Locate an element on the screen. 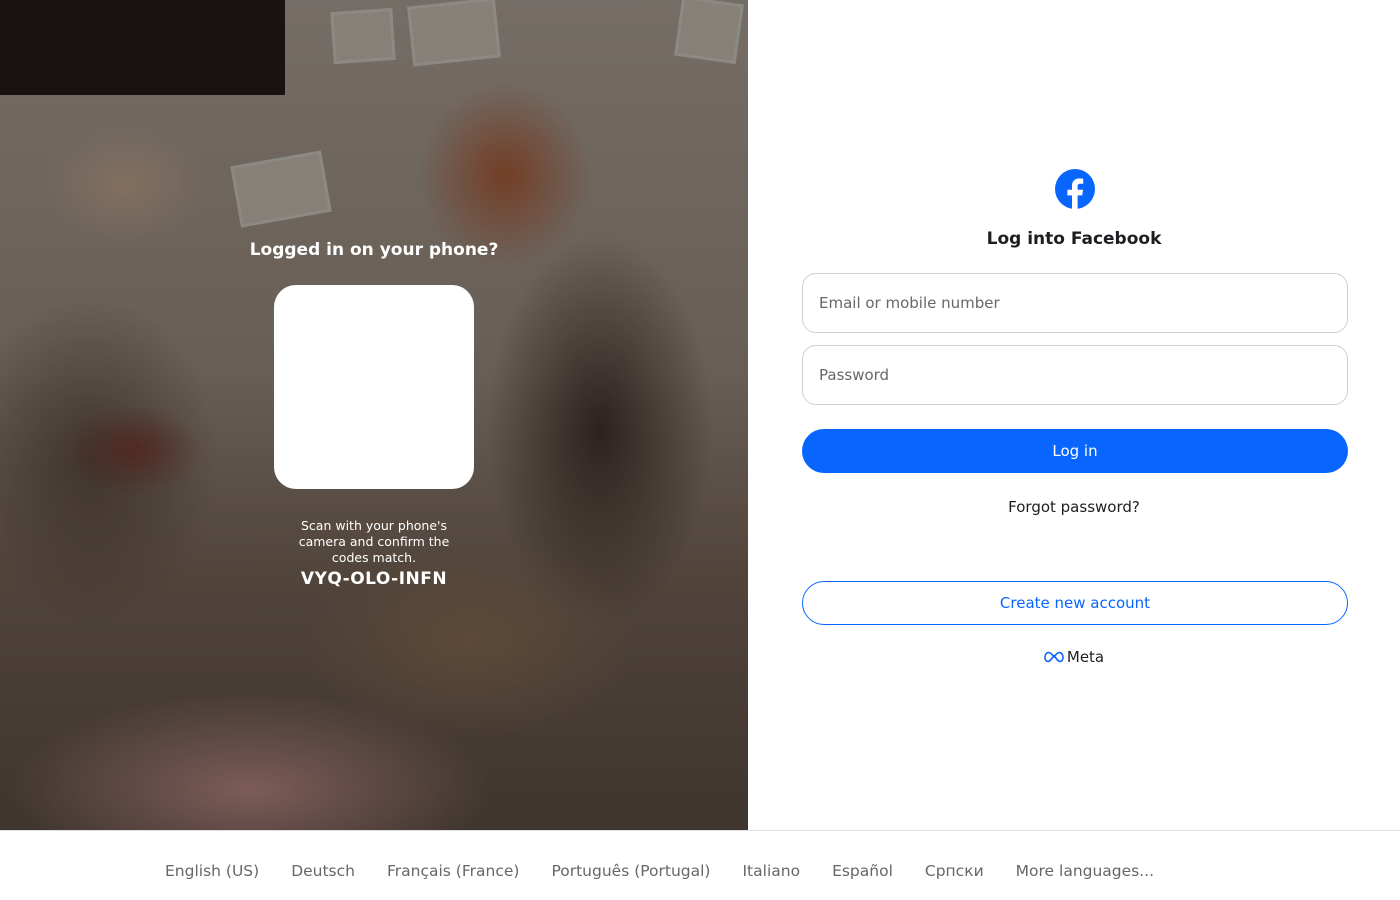  create-account-button: Create new account is located at coordinates (1075, 603).